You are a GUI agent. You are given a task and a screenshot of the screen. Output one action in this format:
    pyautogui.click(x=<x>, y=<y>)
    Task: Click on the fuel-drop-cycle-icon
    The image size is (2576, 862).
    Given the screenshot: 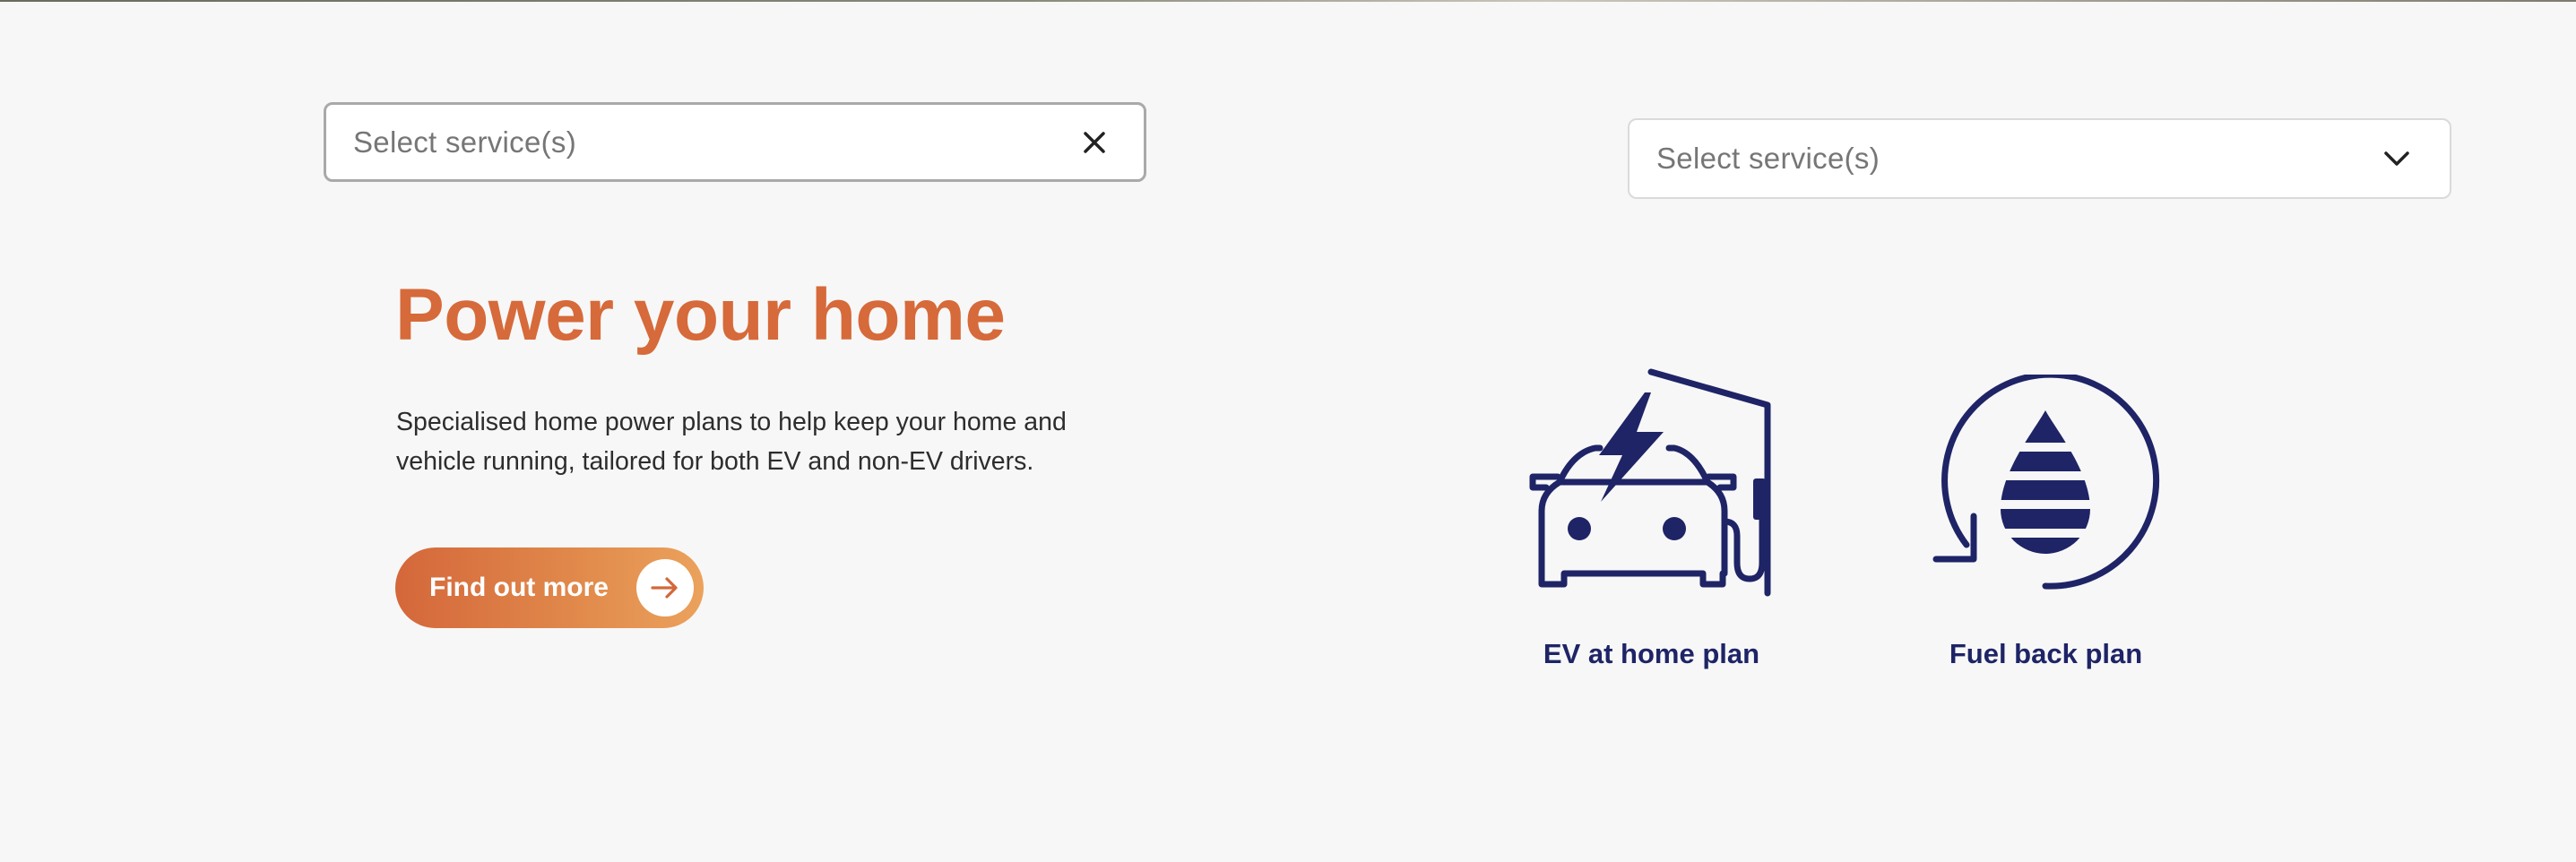 What is the action you would take?
    pyautogui.click(x=2046, y=485)
    